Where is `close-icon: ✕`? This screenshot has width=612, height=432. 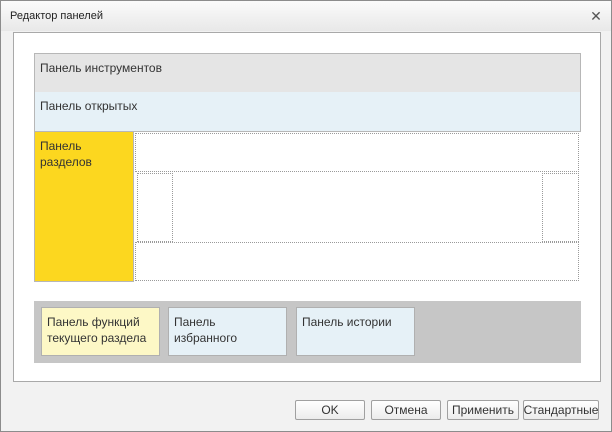
close-icon: ✕ is located at coordinates (596, 16).